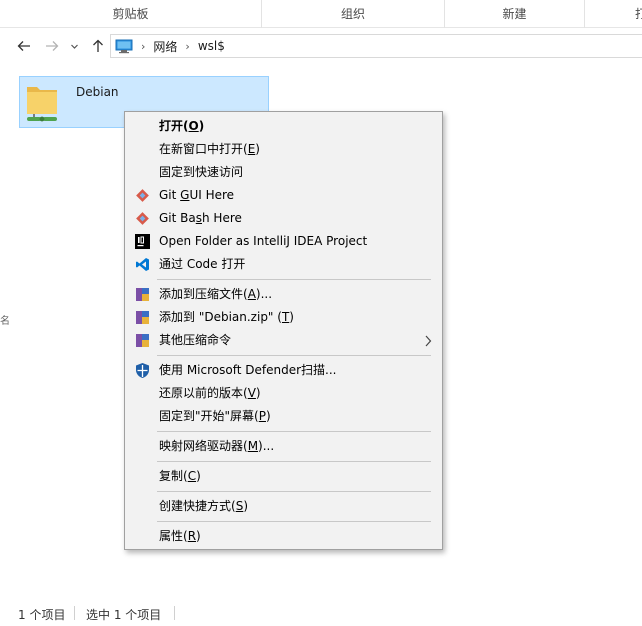 This screenshot has height=626, width=642. Describe the element at coordinates (142, 195) in the screenshot. I see `git-gui-icon` at that location.